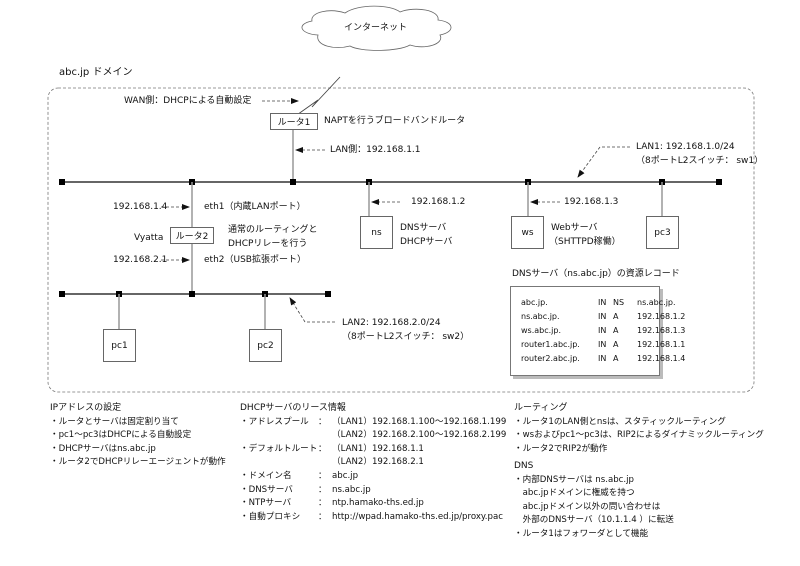 The height and width of the screenshot is (566, 800). I want to click on eth2-ip: 192.168.2.1, so click(140, 260).